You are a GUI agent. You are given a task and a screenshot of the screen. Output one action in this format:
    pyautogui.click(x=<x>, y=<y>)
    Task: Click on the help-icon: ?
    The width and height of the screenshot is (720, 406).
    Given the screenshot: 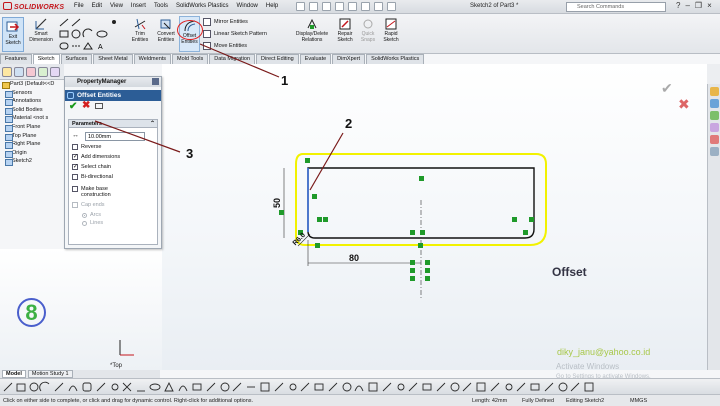 What is the action you would take?
    pyautogui.click(x=678, y=5)
    